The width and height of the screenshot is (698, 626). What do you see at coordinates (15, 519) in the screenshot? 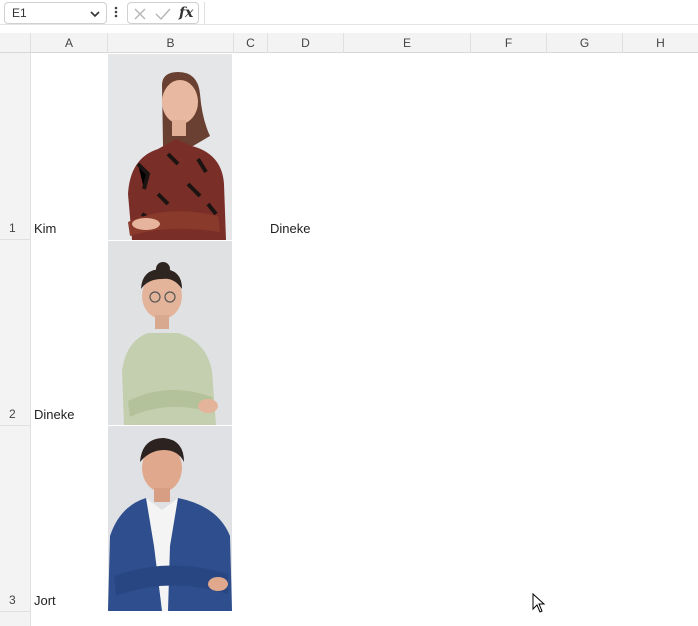
I see `row-header-3: 3` at bounding box center [15, 519].